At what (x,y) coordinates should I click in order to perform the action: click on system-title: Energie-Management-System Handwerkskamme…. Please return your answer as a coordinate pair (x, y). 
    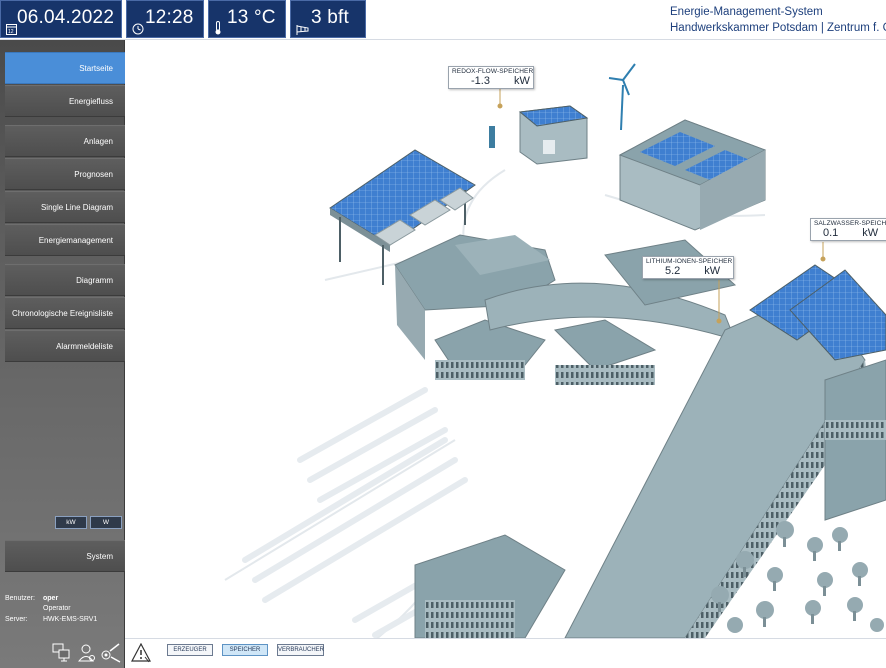
    Looking at the image, I should click on (778, 20).